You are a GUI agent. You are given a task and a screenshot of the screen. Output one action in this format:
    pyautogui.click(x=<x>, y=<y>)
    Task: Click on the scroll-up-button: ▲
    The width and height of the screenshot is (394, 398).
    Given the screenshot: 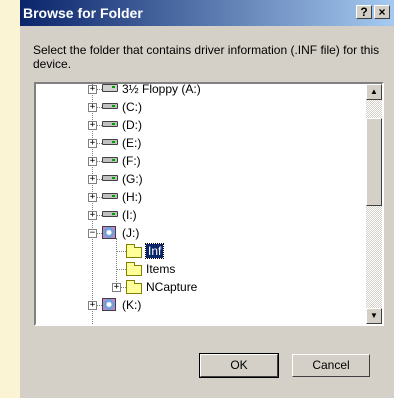 What is the action you would take?
    pyautogui.click(x=374, y=92)
    